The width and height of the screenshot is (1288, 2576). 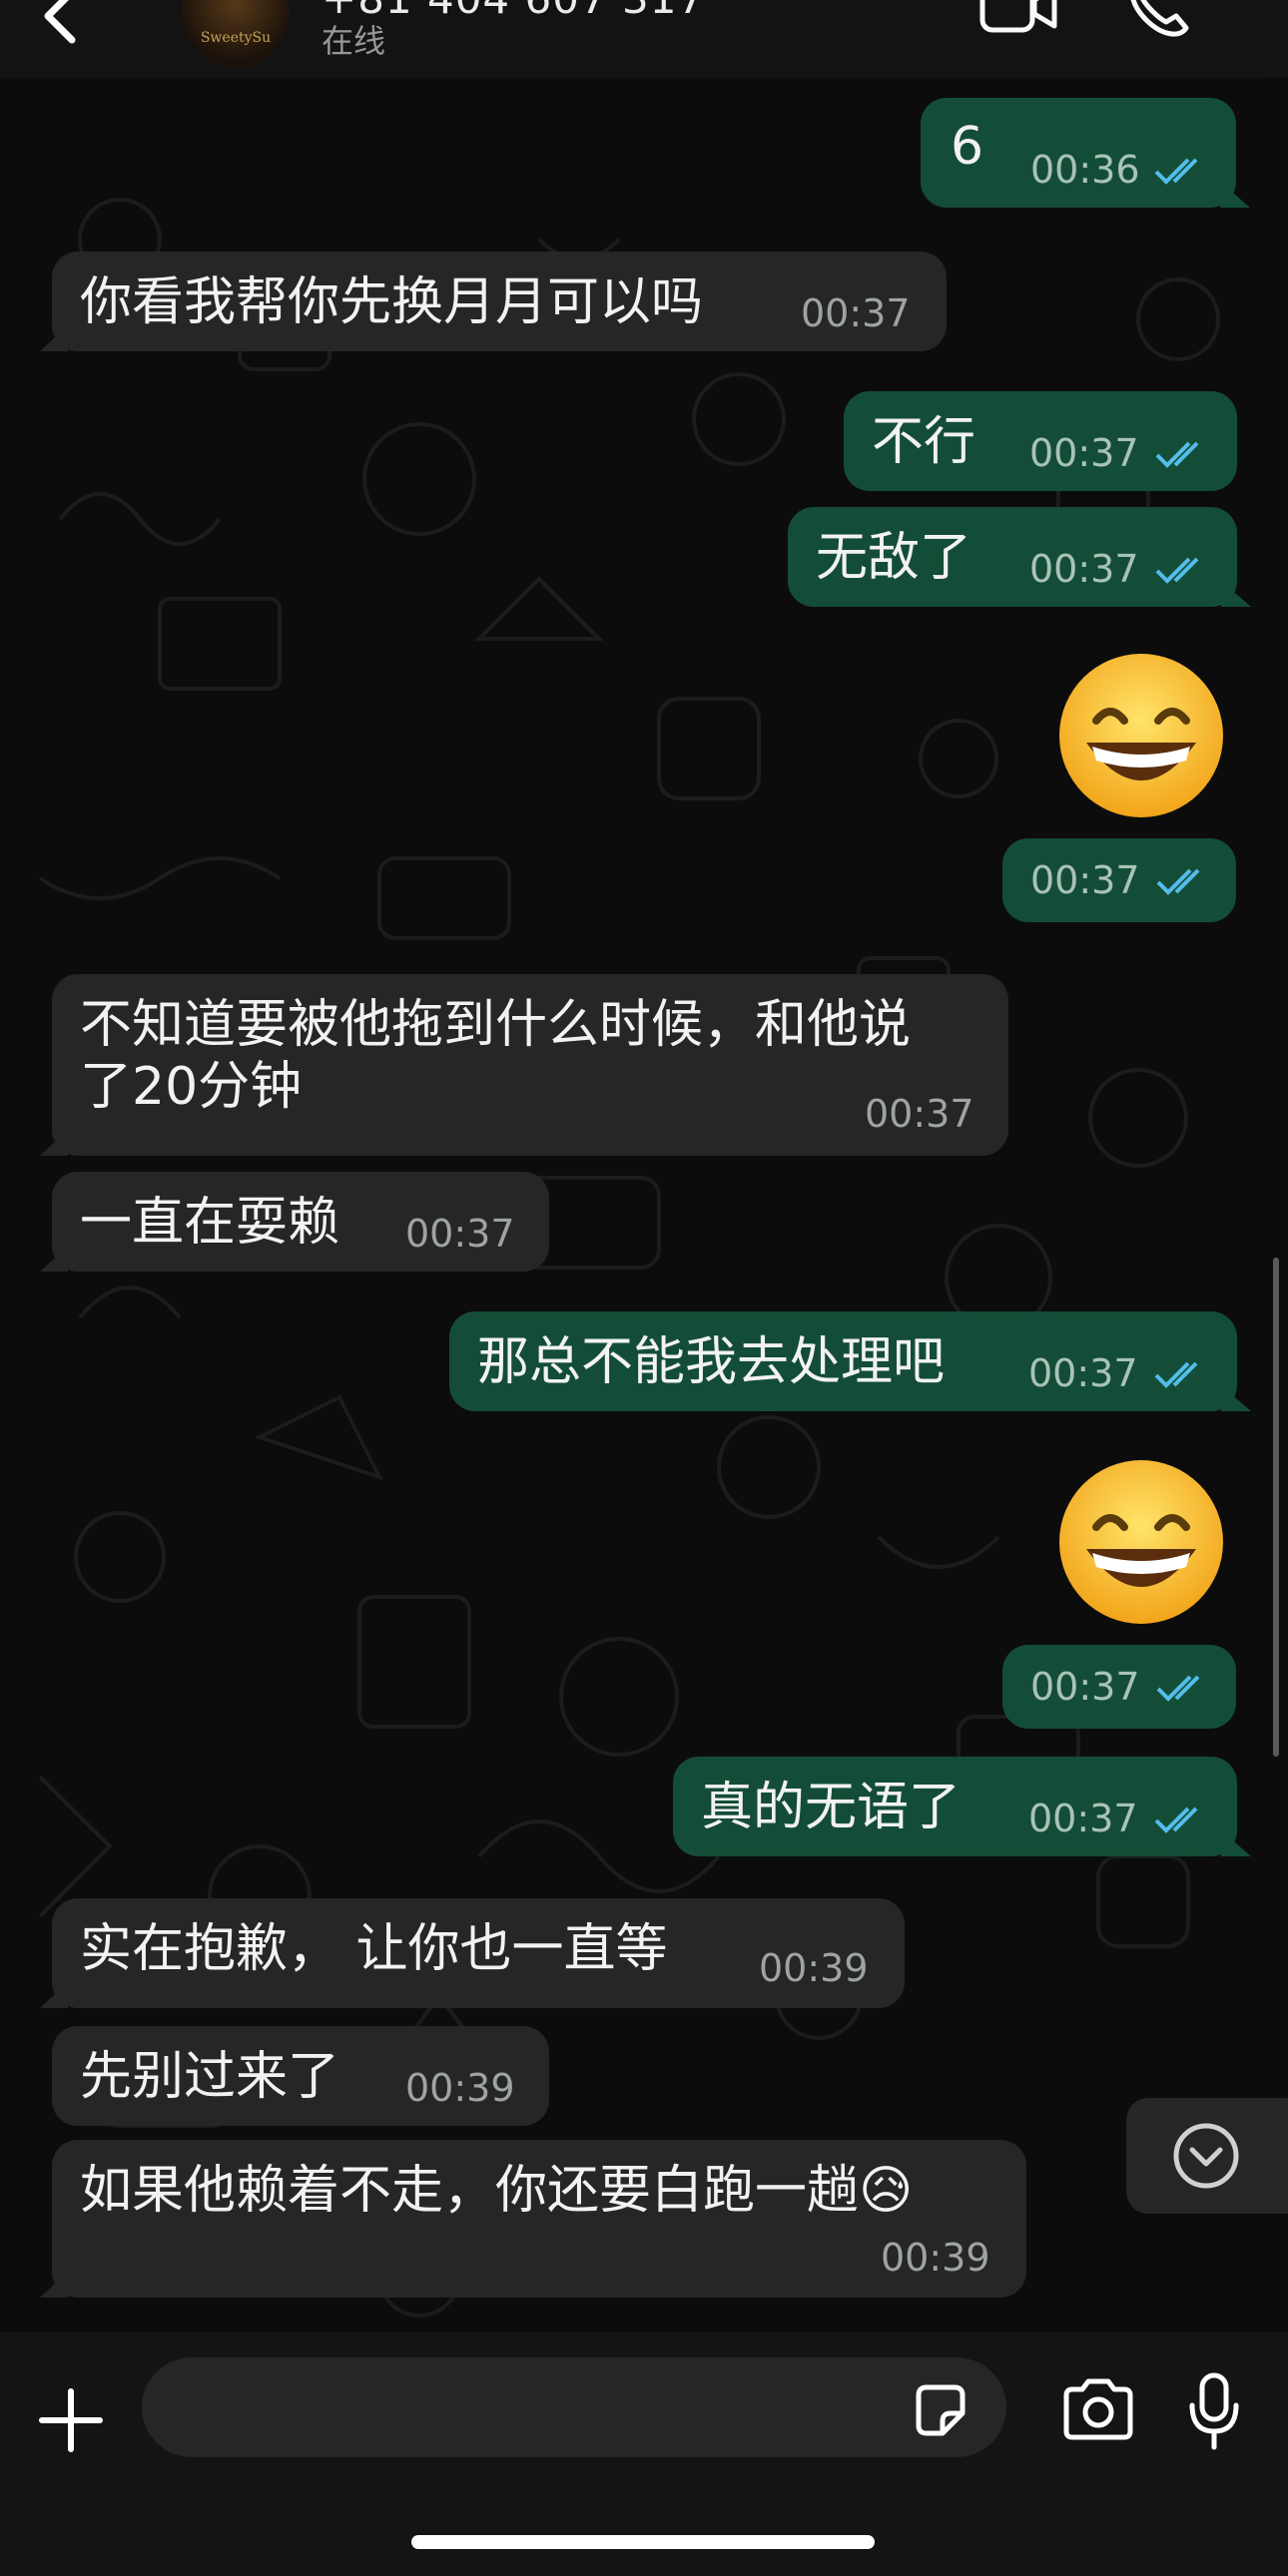 What do you see at coordinates (1085, 170) in the screenshot?
I see `message-time: 00:36` at bounding box center [1085, 170].